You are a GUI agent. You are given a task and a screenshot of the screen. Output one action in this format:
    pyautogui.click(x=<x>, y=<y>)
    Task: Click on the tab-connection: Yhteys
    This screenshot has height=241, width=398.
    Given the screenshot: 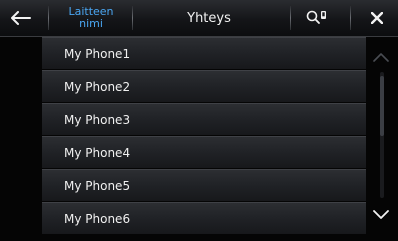 What is the action you would take?
    pyautogui.click(x=209, y=18)
    